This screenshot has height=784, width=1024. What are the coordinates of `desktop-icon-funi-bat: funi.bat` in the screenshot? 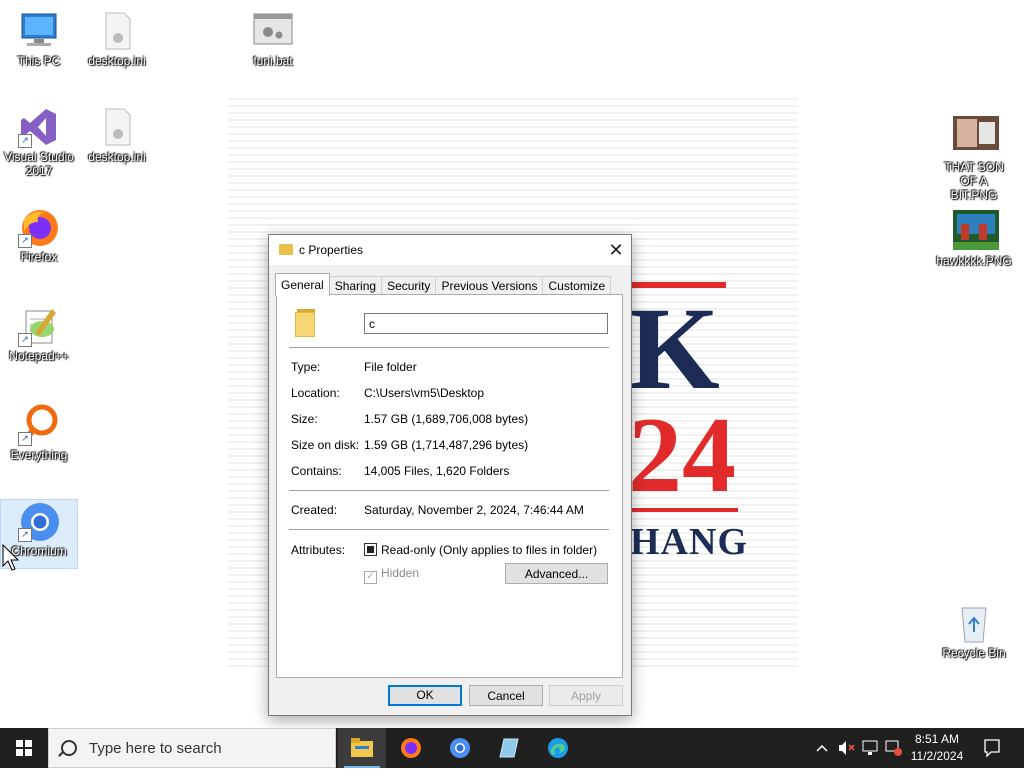 It's located at (273, 39).